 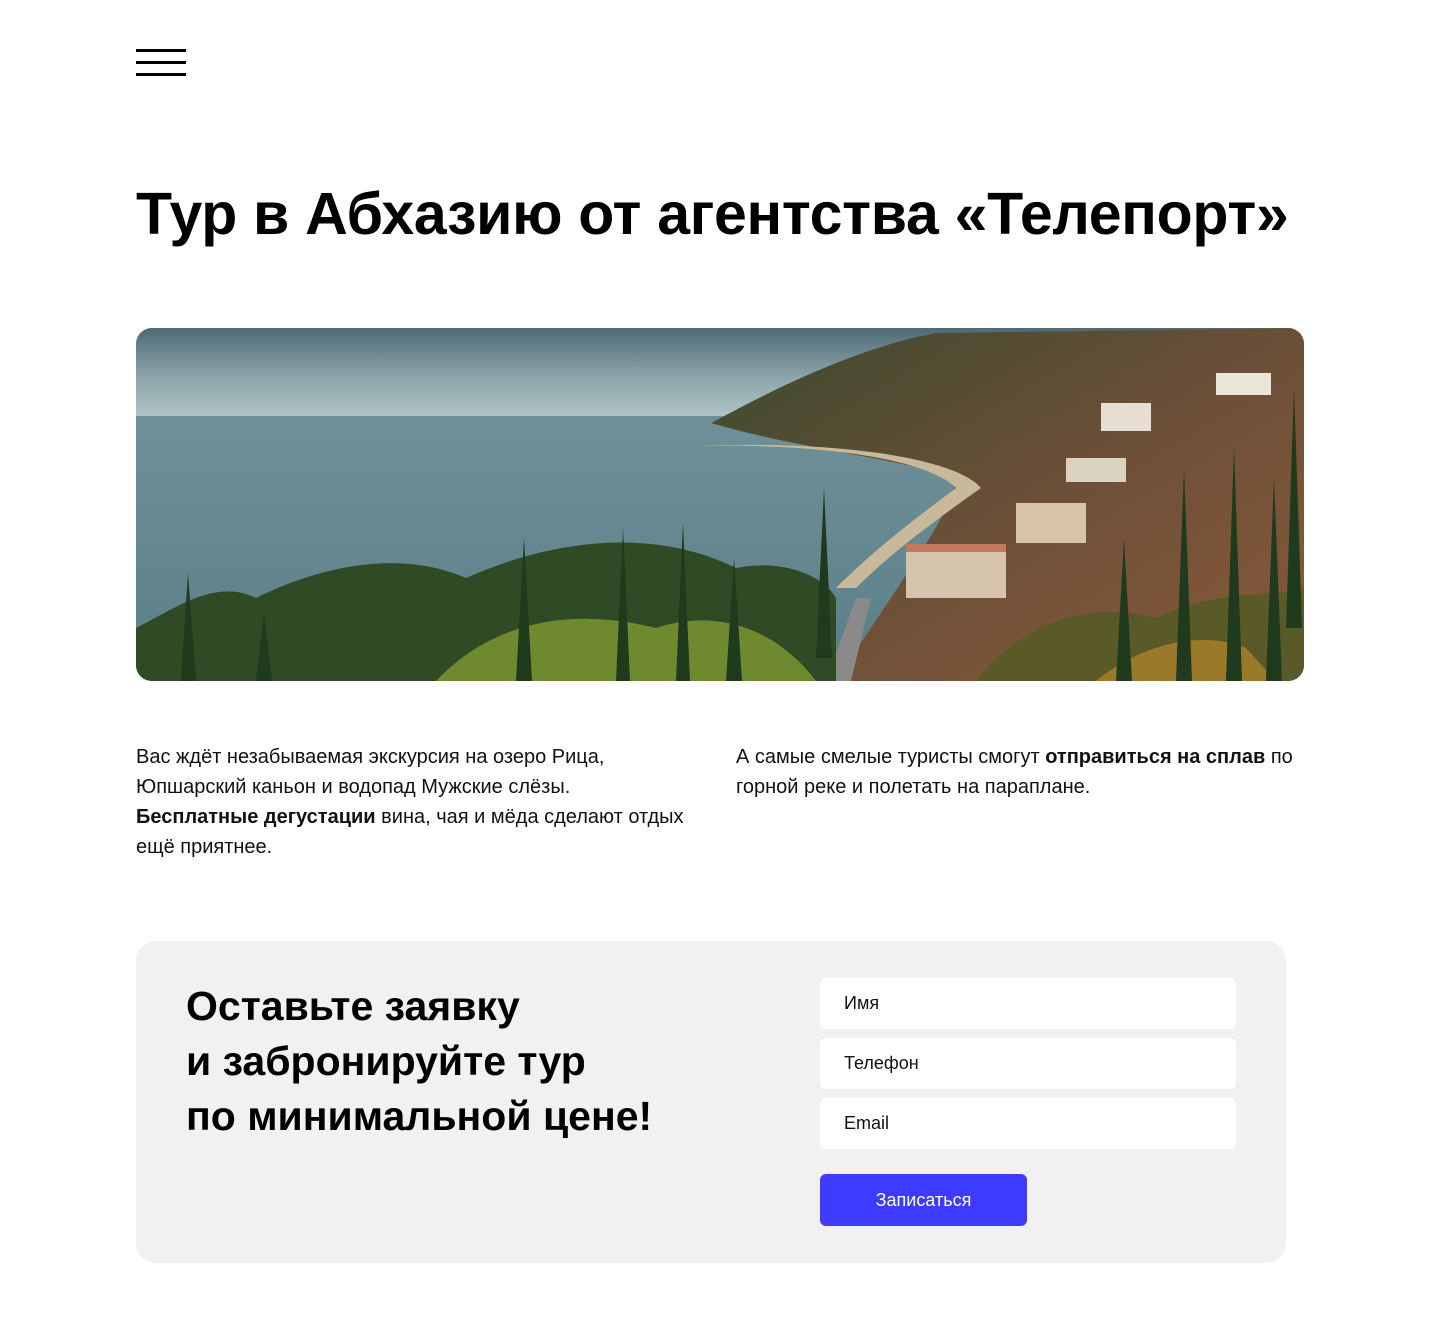 I want to click on menu-button, so click(x=161, y=63).